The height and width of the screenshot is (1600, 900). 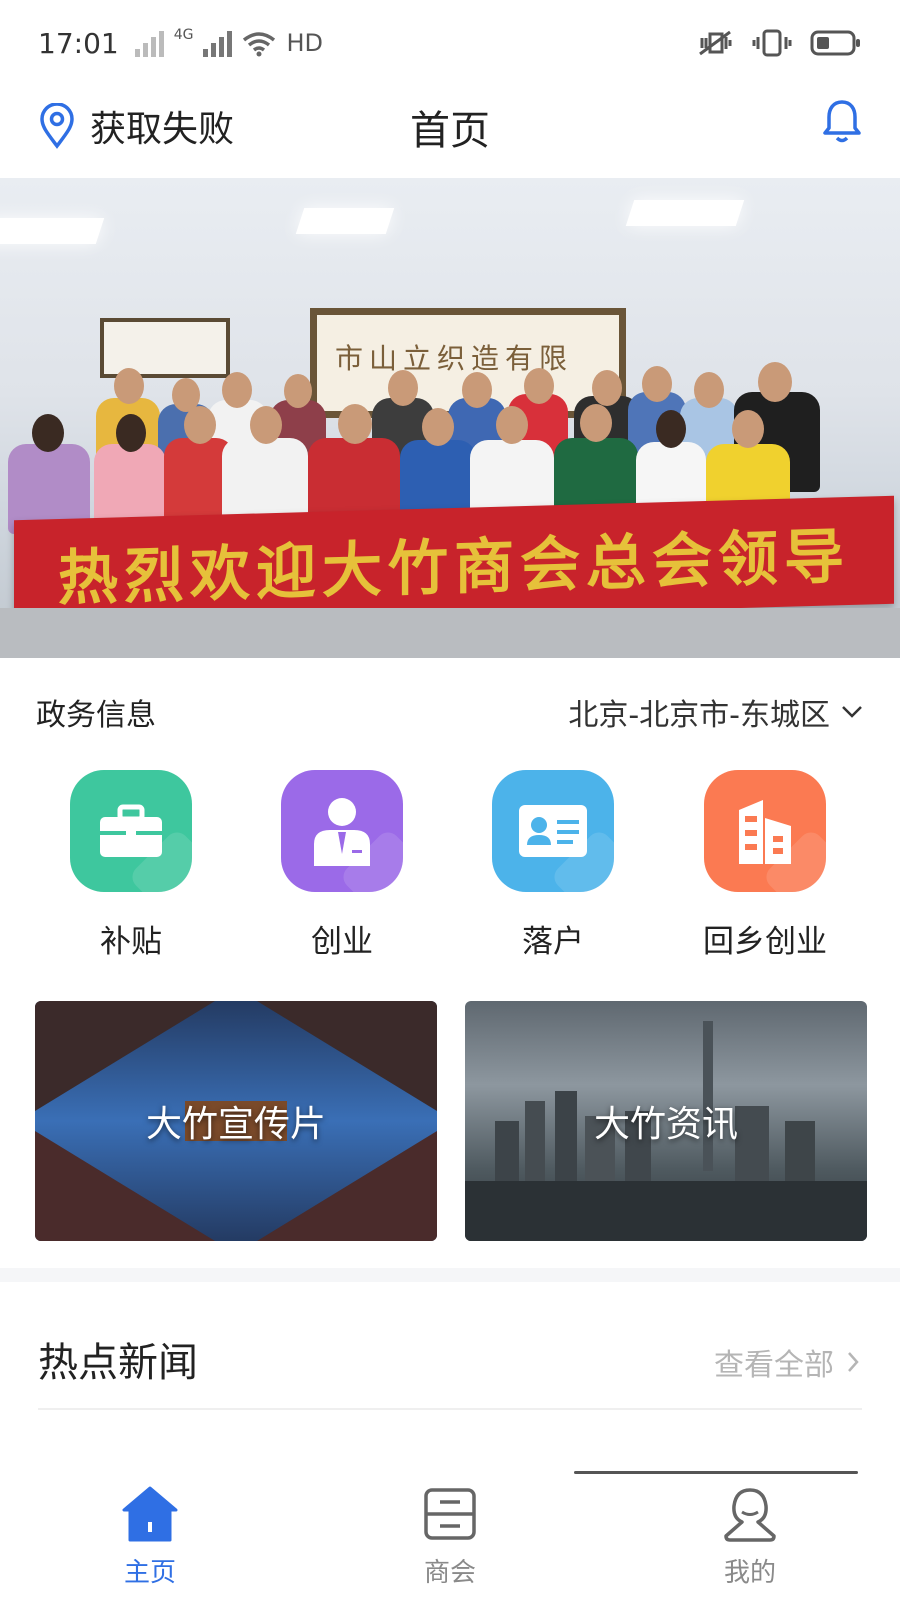 I want to click on network-type: 4G, so click(x=183, y=35).